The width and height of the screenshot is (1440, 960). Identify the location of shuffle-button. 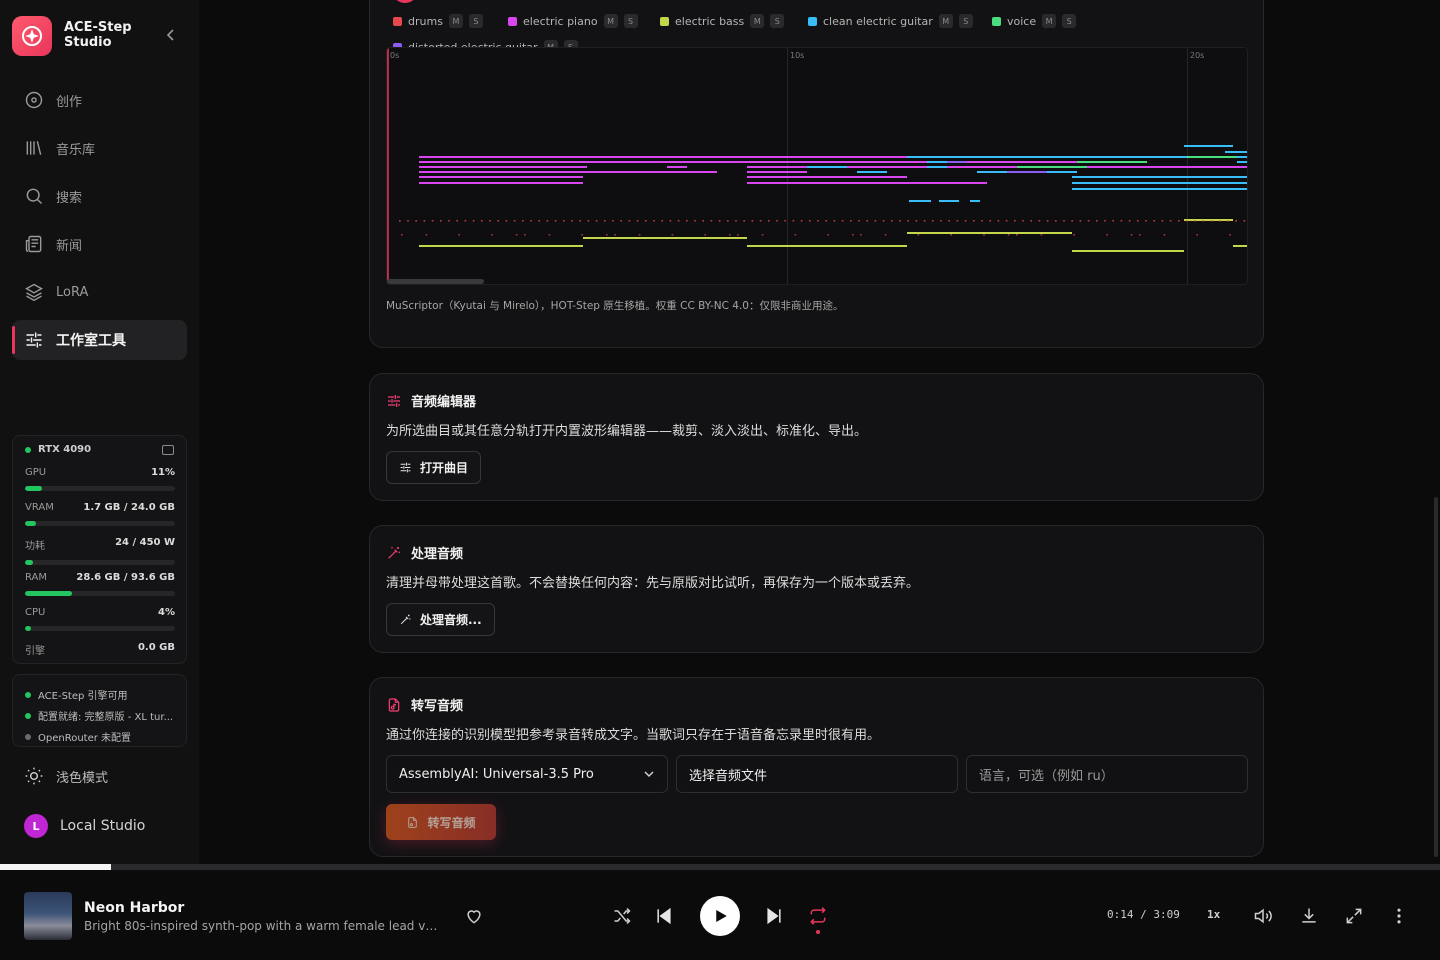
(622, 916).